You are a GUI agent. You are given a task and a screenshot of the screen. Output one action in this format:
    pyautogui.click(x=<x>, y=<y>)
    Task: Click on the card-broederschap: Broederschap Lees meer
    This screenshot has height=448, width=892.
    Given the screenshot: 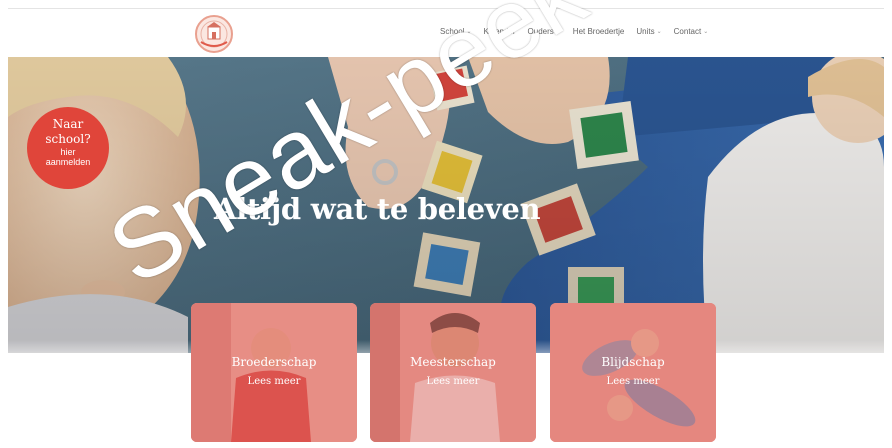 What is the action you would take?
    pyautogui.click(x=274, y=372)
    